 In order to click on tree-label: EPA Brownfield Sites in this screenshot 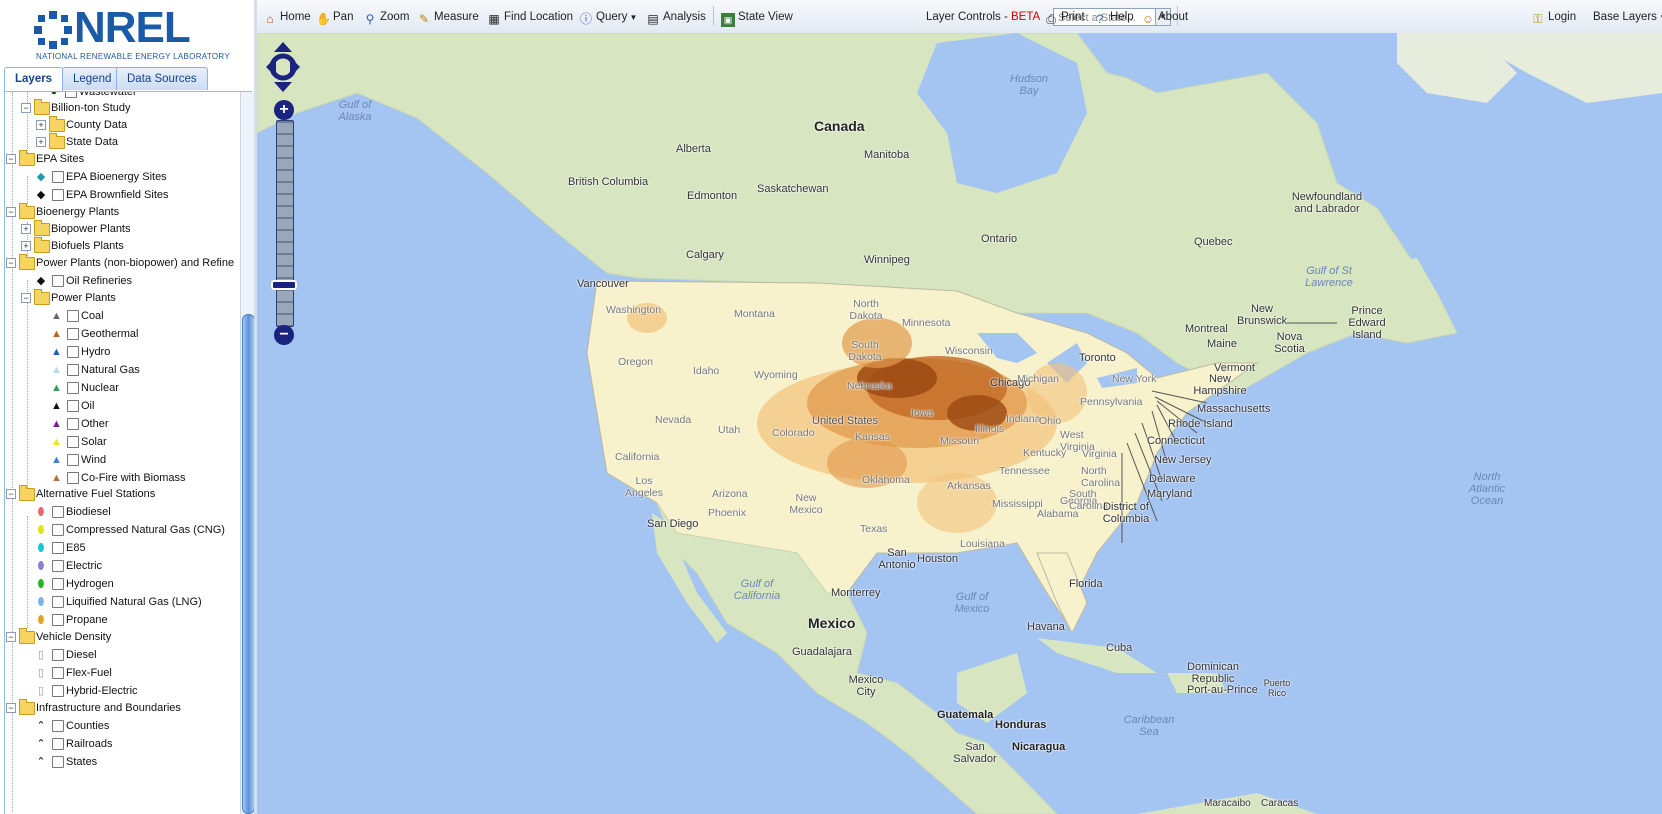, I will do `click(117, 195)`.